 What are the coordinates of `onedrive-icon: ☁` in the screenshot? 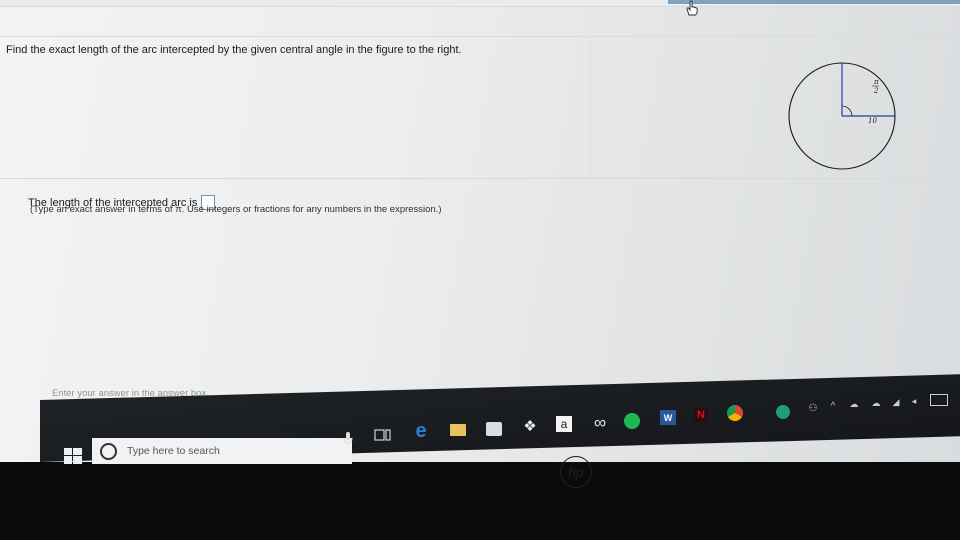 It's located at (854, 404).